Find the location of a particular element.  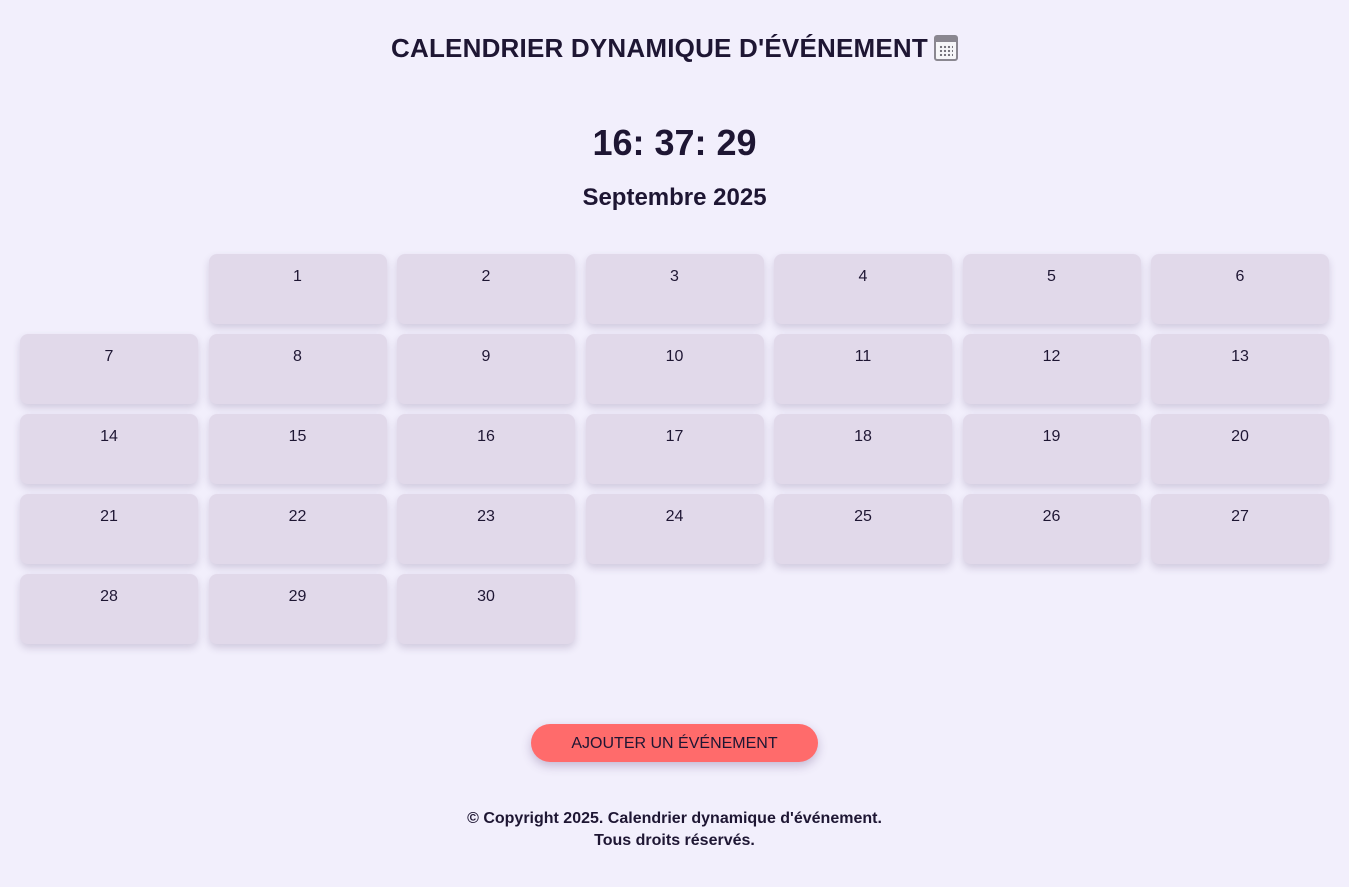

calendar-icon is located at coordinates (945, 48).